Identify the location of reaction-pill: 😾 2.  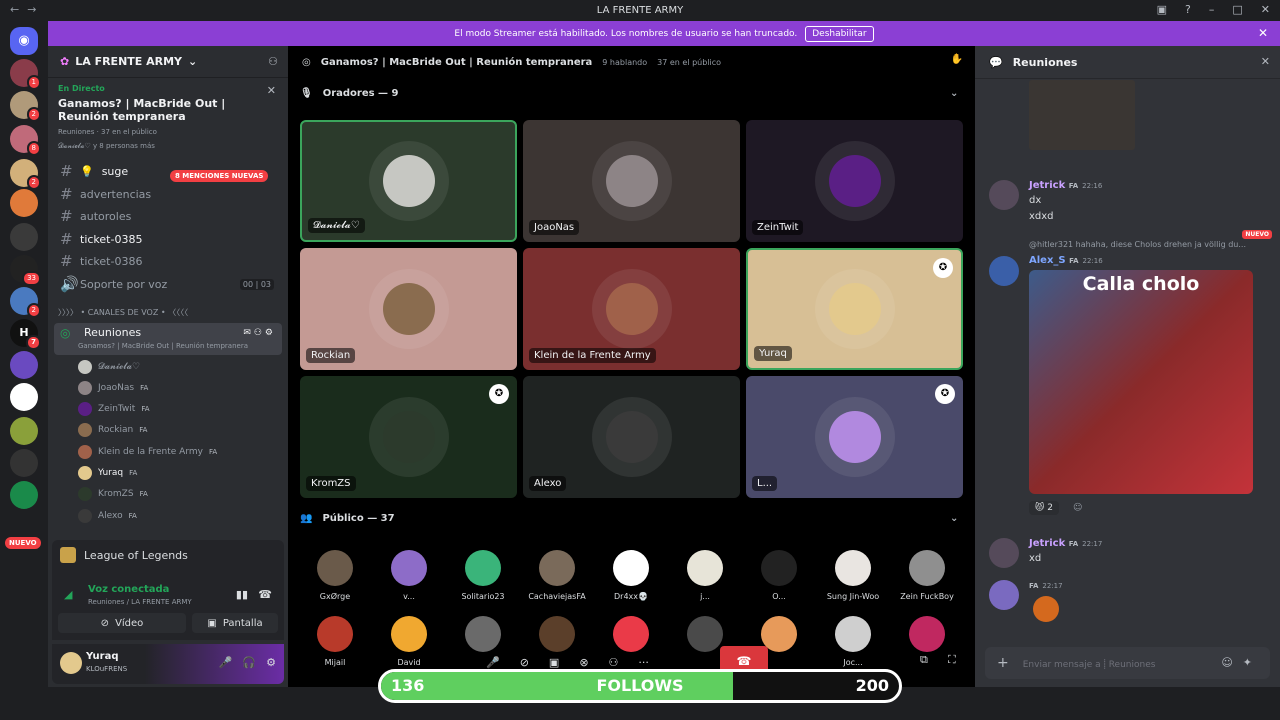
(1044, 508).